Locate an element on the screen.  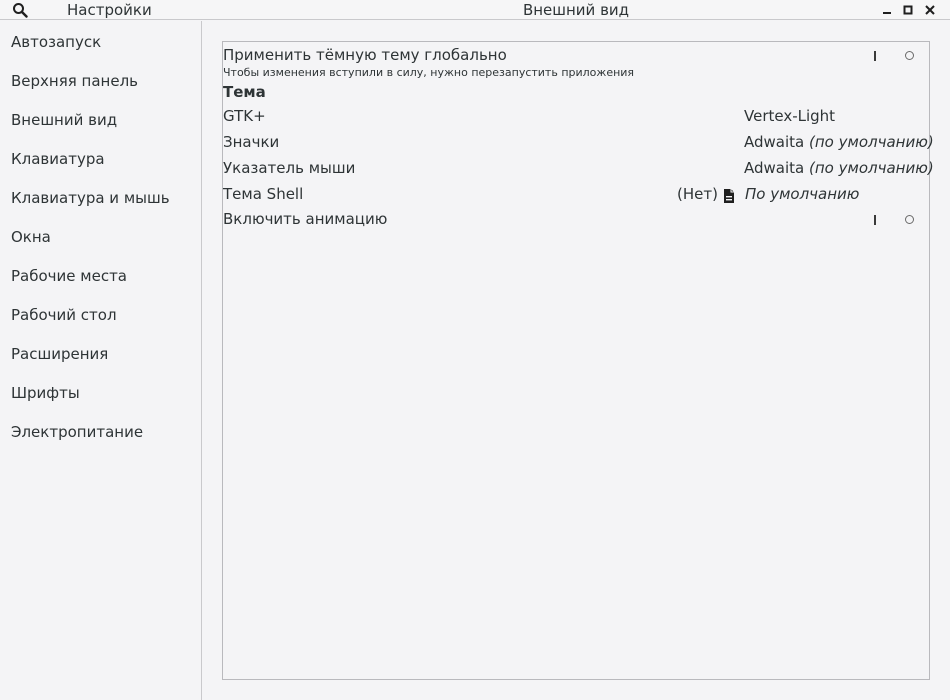
cursor-theme-select: Adwaita (по умолчанию) is located at coordinates (839, 168).